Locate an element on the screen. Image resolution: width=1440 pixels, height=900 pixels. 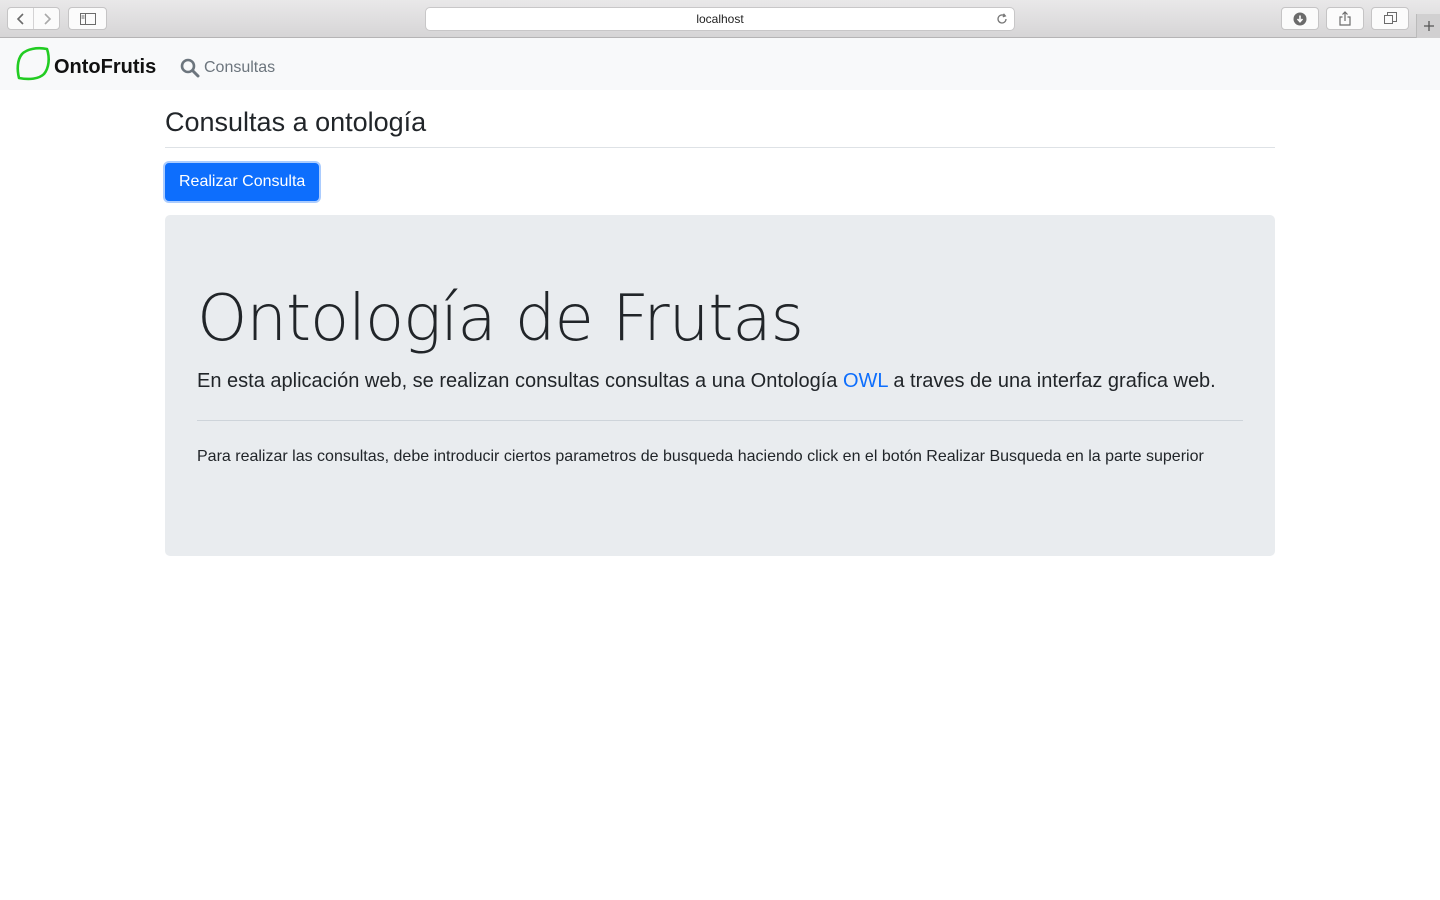
address-bar: localhost is located at coordinates (720, 19).